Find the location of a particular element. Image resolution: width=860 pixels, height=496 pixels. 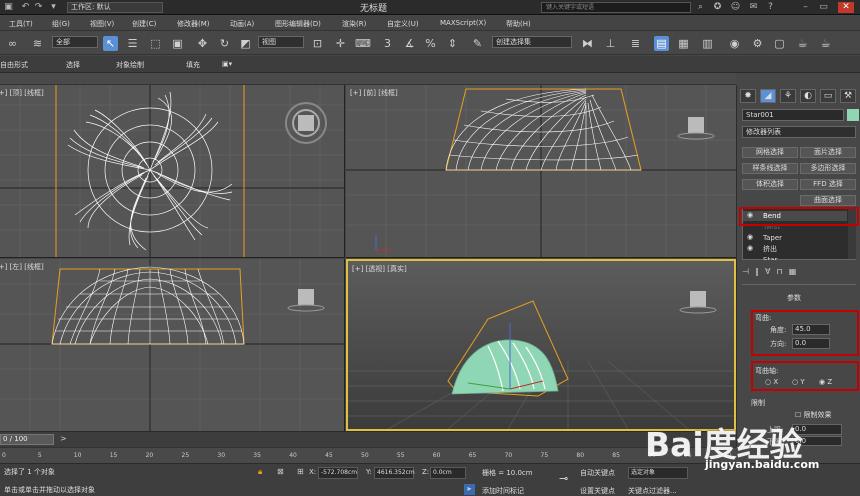

ribbon-options-icon: ▣▾ is located at coordinates (227, 64).